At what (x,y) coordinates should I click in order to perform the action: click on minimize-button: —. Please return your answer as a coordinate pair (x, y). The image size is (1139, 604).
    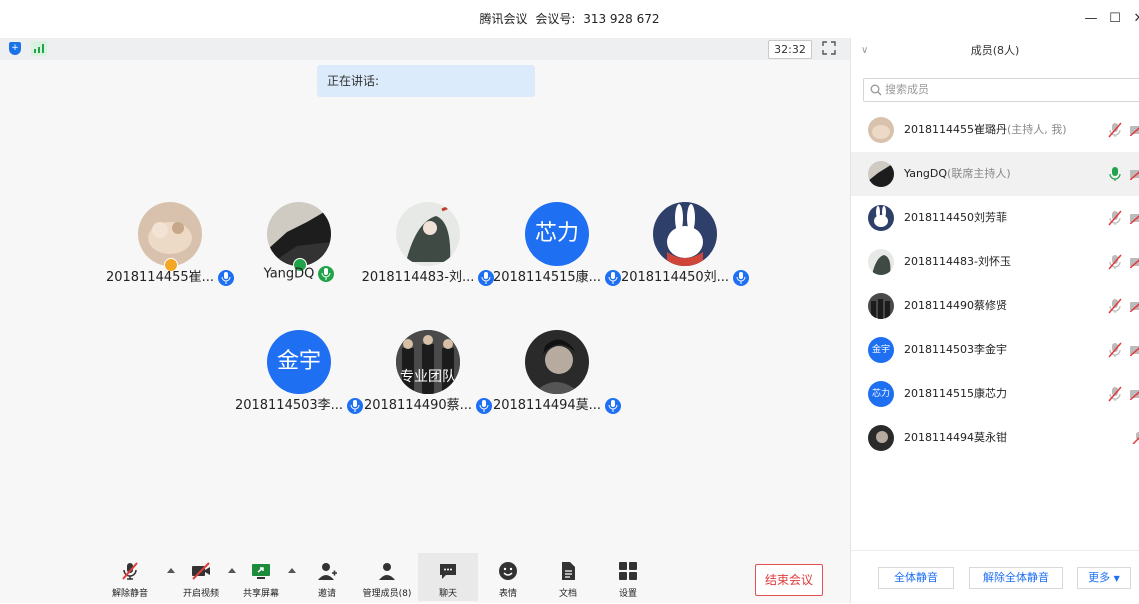
    Looking at the image, I should click on (1091, 19).